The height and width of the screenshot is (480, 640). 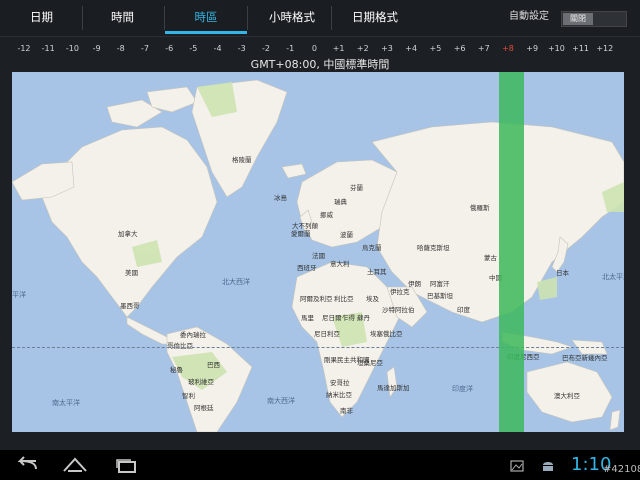 I want to click on map-label-ethiopia: 埃塞俄比亞, so click(x=386, y=334).